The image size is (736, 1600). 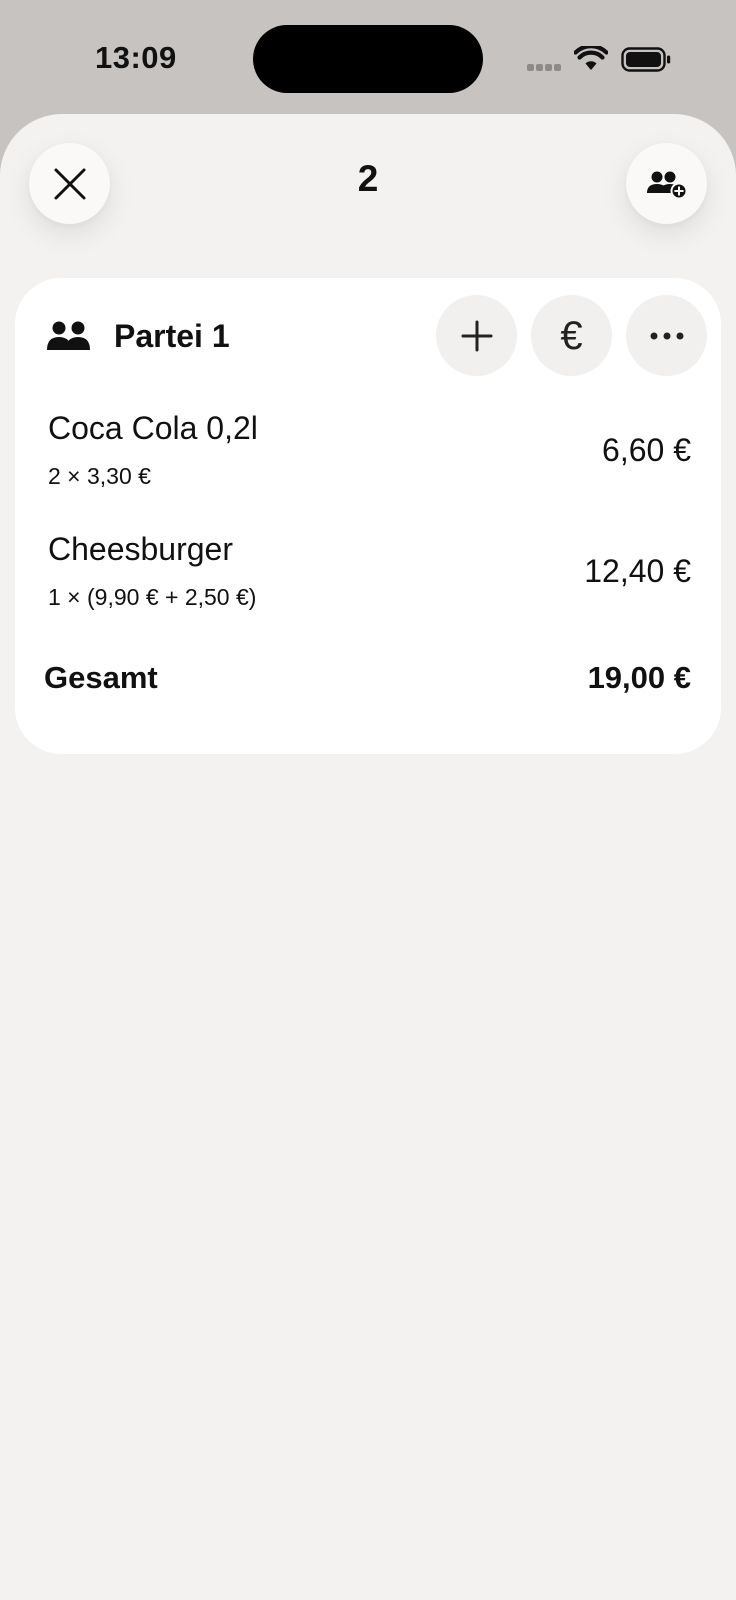 I want to click on party-name: Partei 1, so click(x=172, y=336).